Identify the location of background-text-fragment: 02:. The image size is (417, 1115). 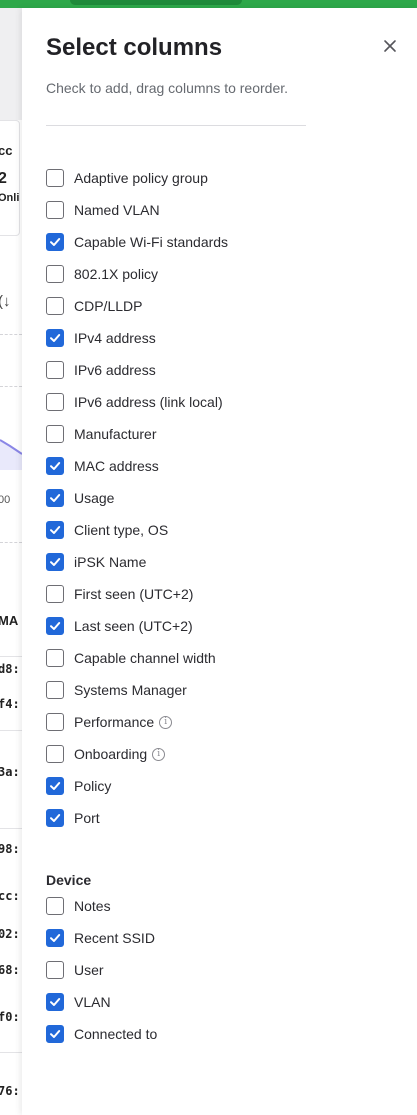
(10, 934).